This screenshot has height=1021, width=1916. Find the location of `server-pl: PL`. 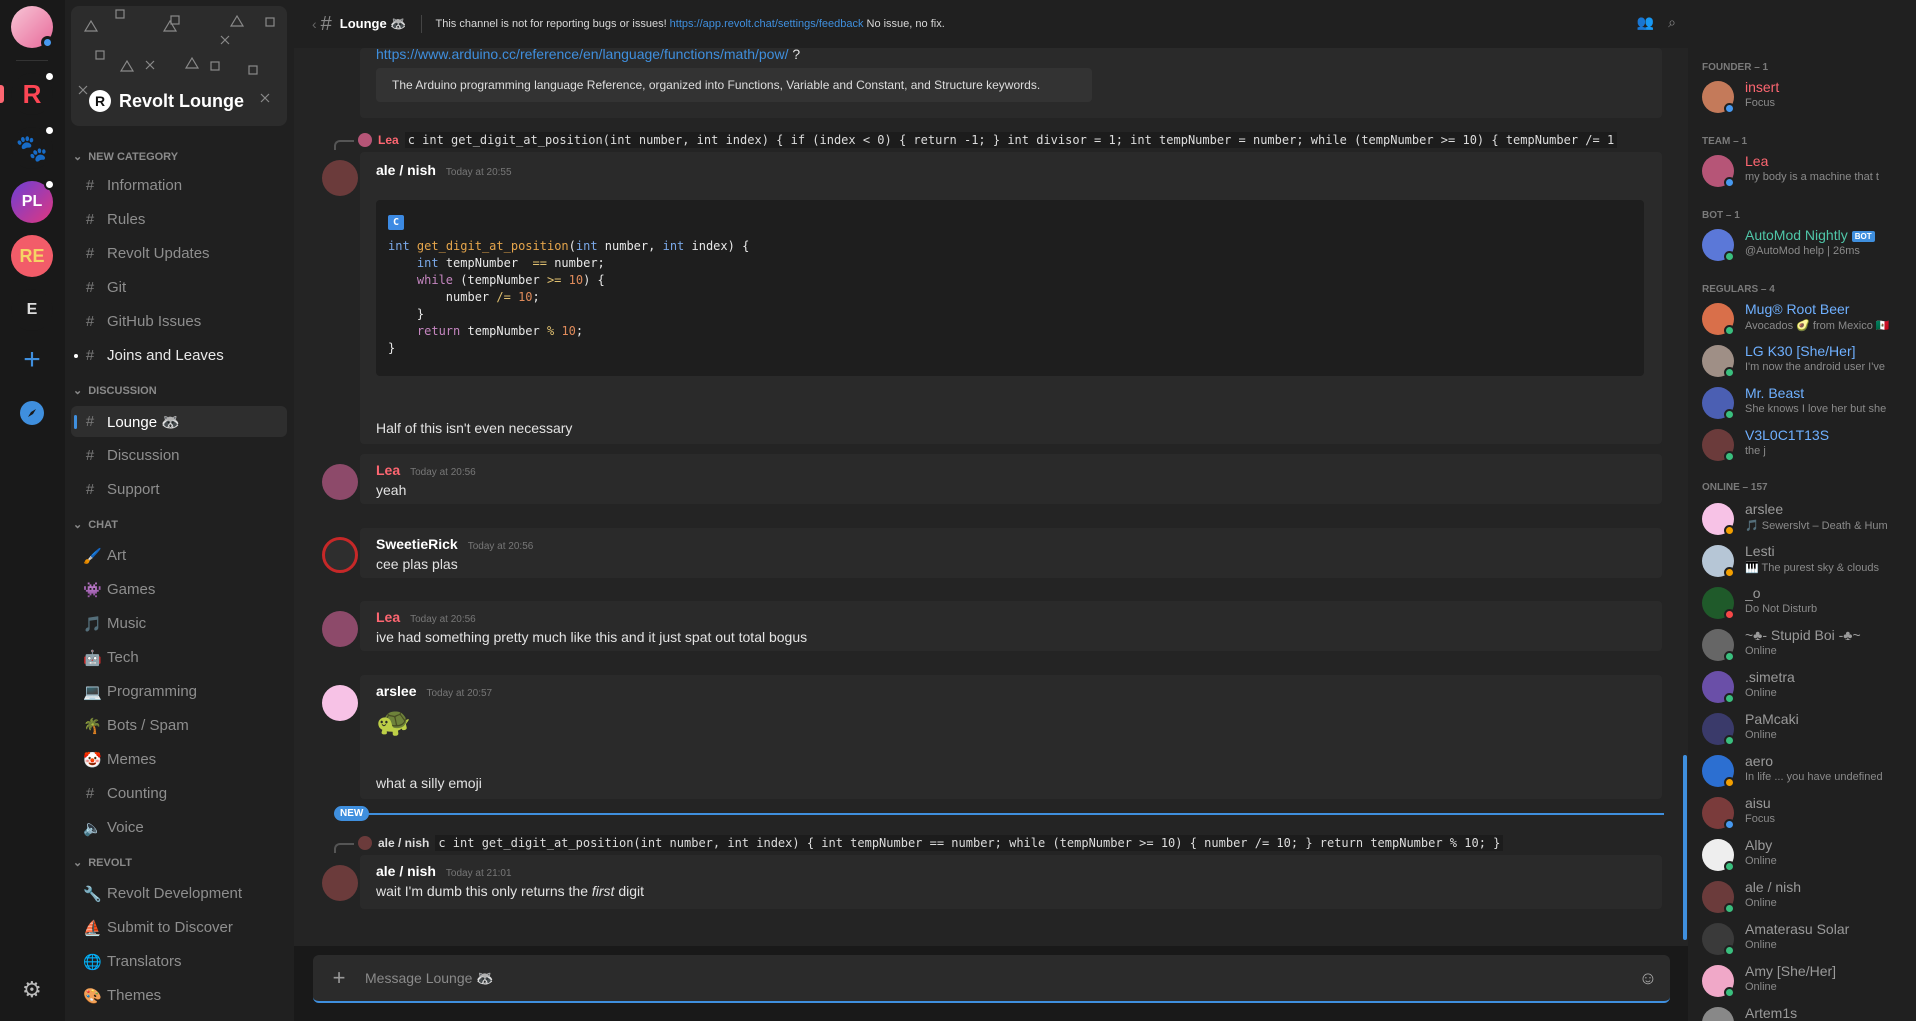

server-pl: PL is located at coordinates (33, 201).